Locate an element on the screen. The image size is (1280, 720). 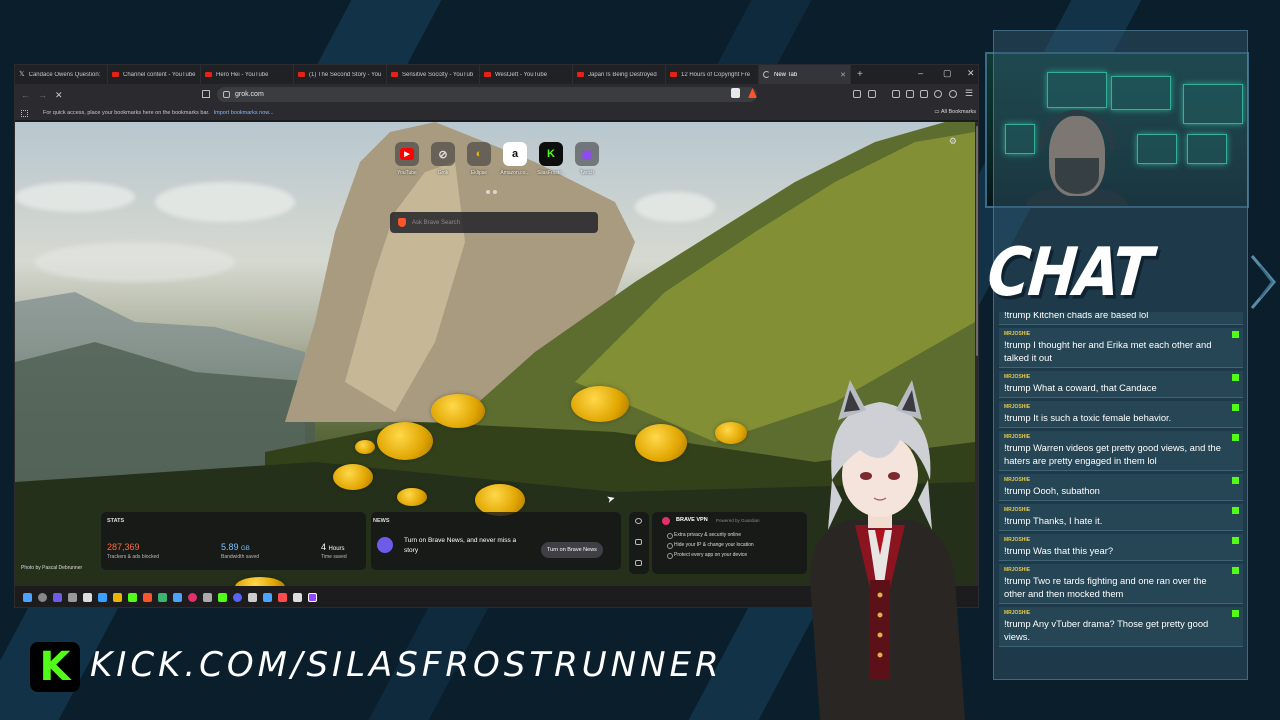
media-icon is located at coordinates (896, 94).